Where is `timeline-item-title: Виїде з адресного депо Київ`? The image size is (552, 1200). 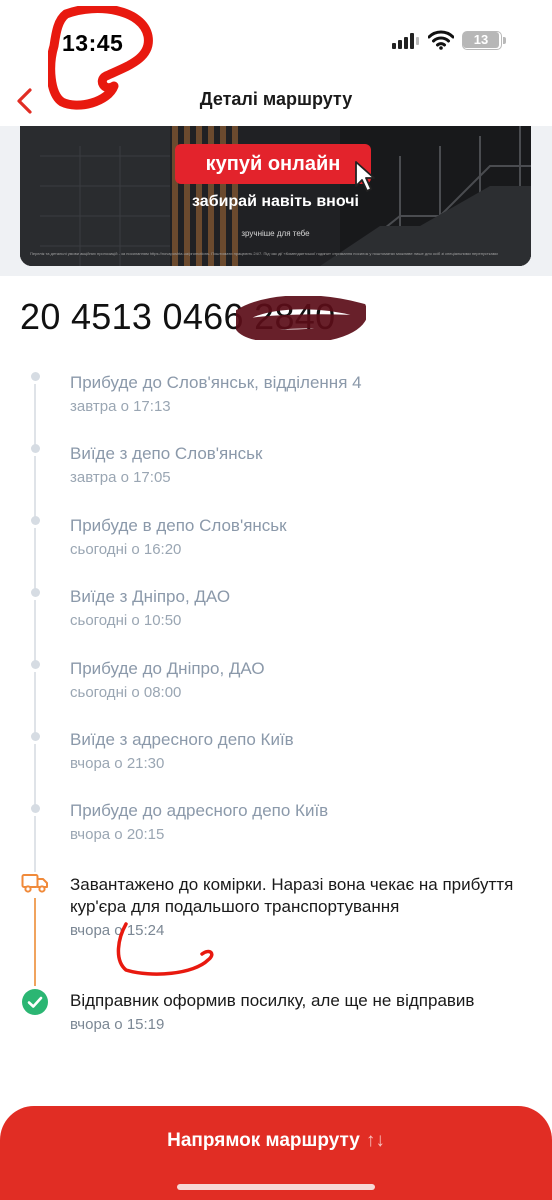
timeline-item-title: Виїде з адресного депо Київ is located at coordinates (182, 739).